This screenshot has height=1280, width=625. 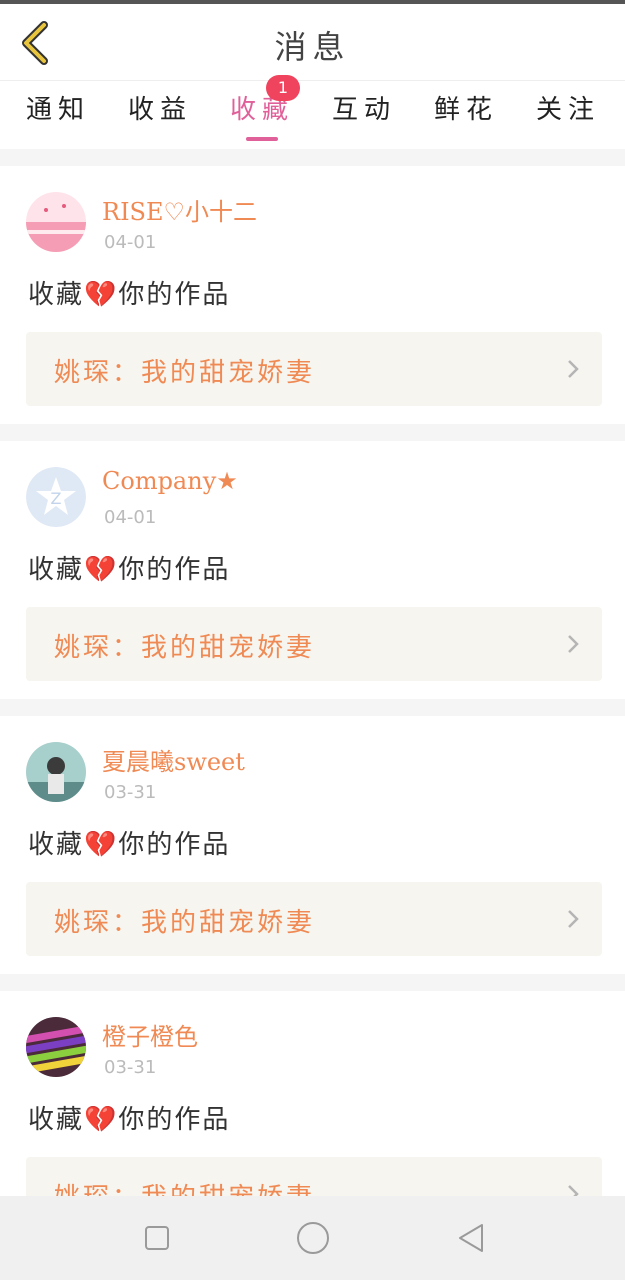 I want to click on triangle-back-icon, so click(x=471, y=1238).